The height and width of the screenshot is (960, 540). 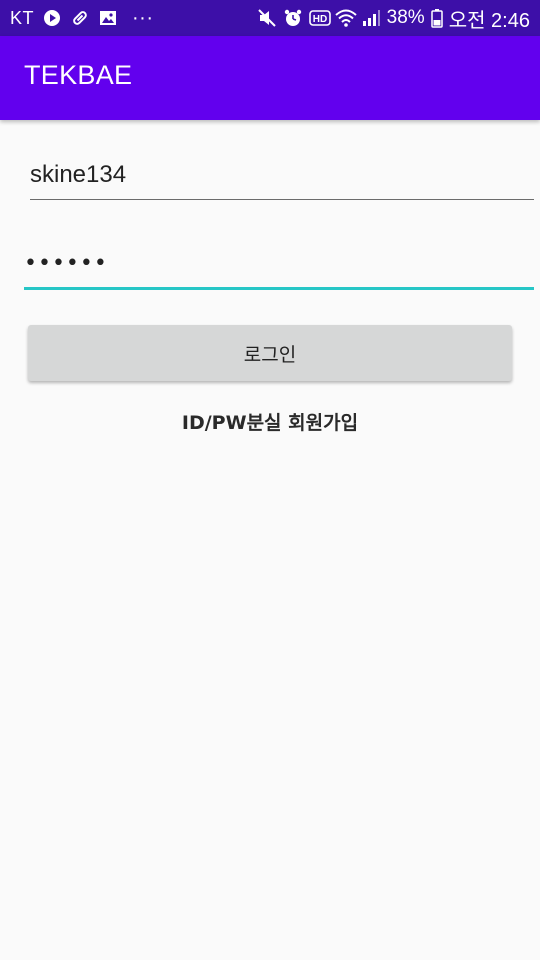 I want to click on hd-icon: HD, so click(x=319, y=18).